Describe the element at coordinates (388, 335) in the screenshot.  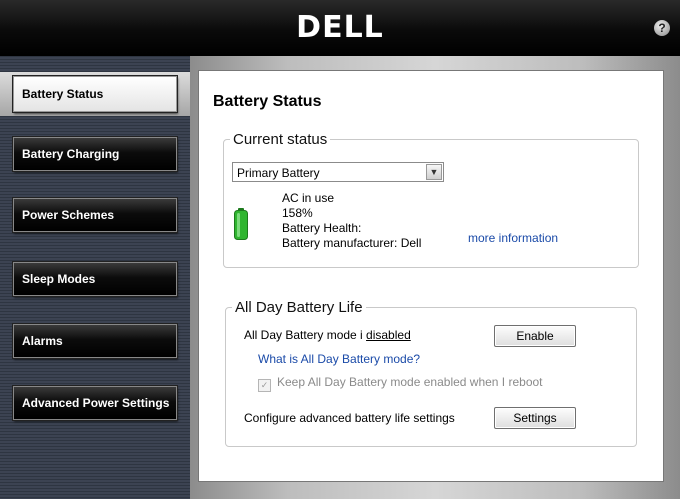
I see `all-day-battery-mode-state: disabled` at that location.